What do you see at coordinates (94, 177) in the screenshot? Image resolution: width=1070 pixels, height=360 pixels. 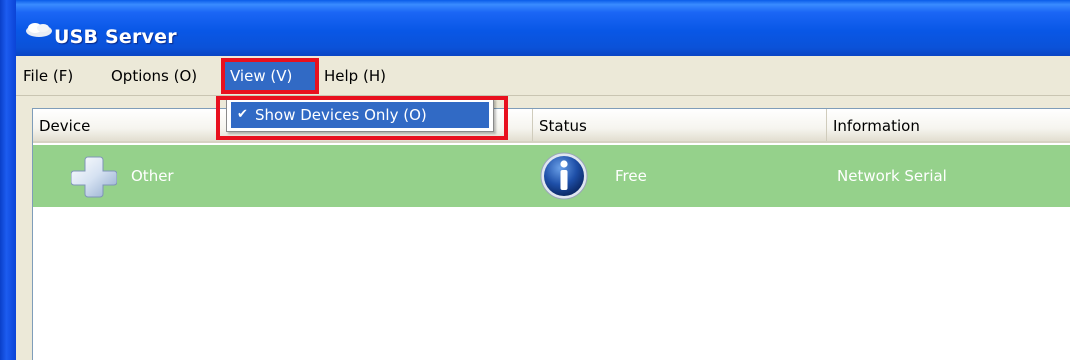 I see `plus-device-icon` at bounding box center [94, 177].